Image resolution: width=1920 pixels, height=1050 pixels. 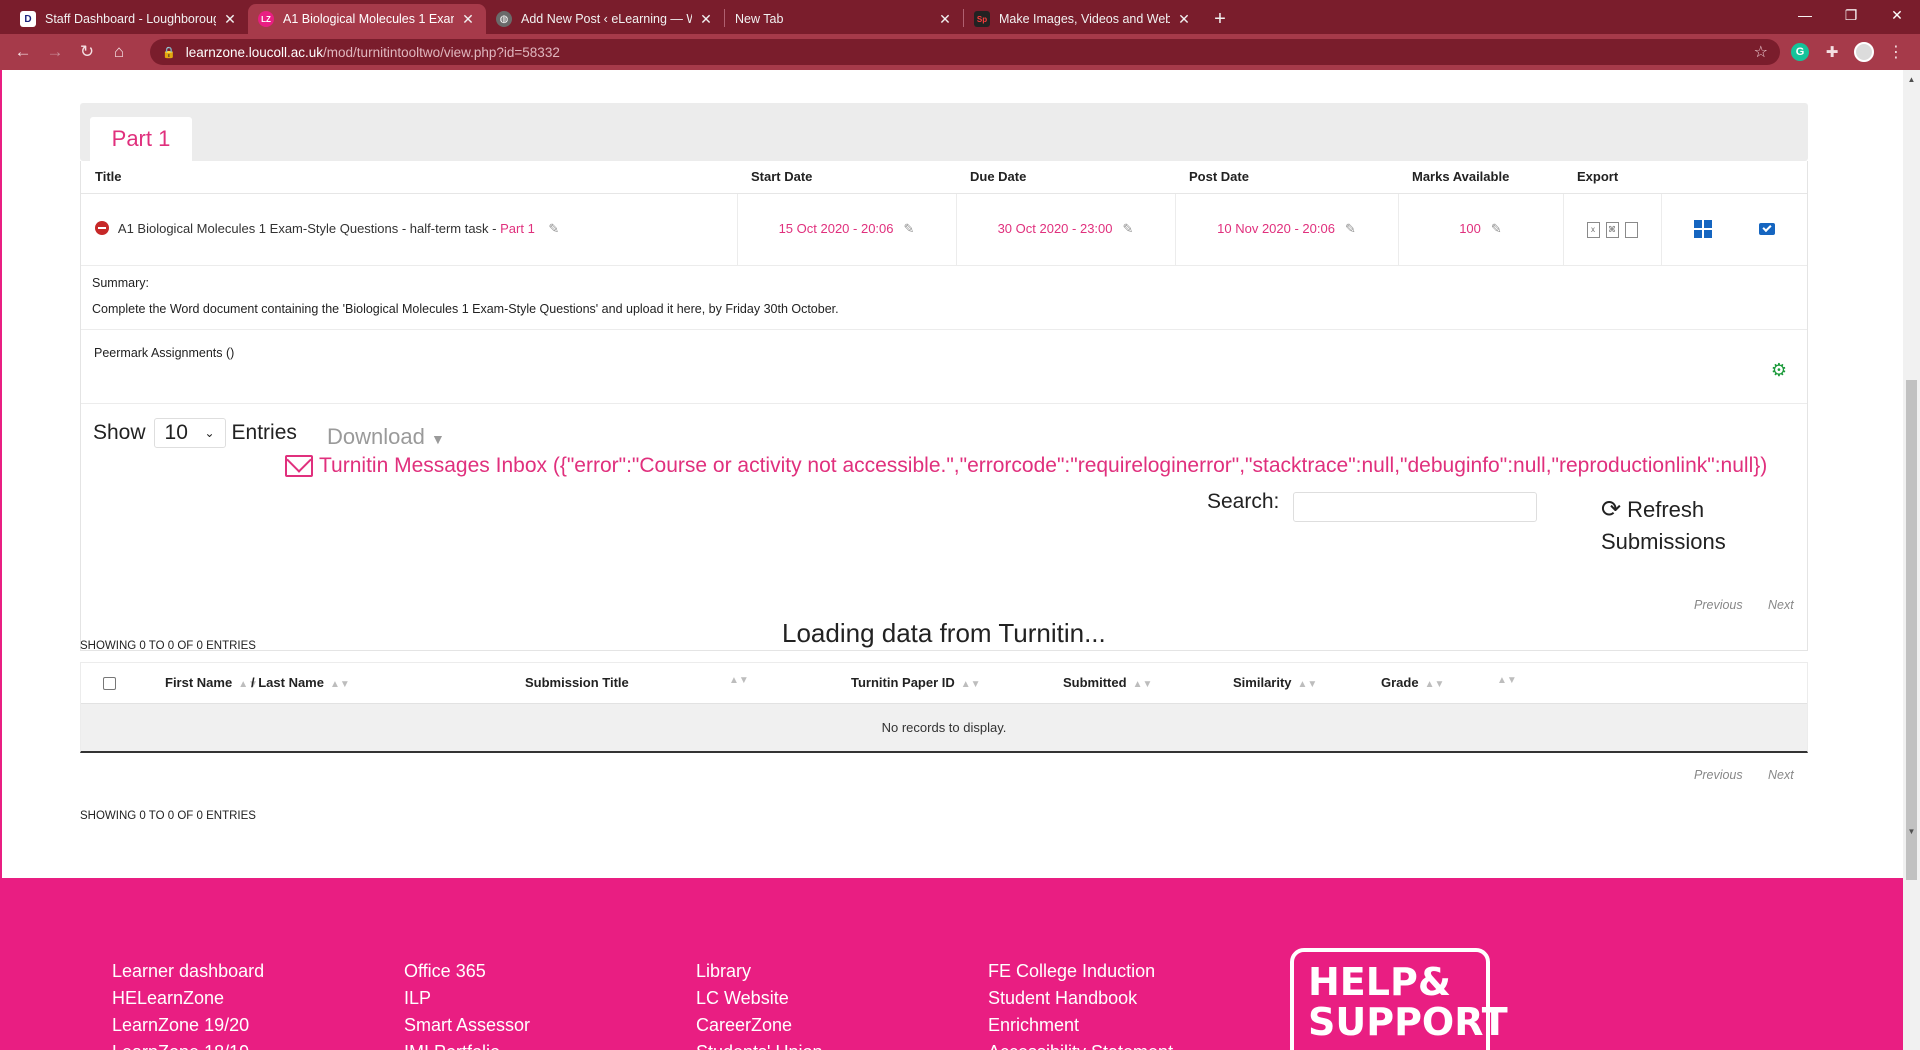 I want to click on gear-icon: ⚙, so click(x=1779, y=370).